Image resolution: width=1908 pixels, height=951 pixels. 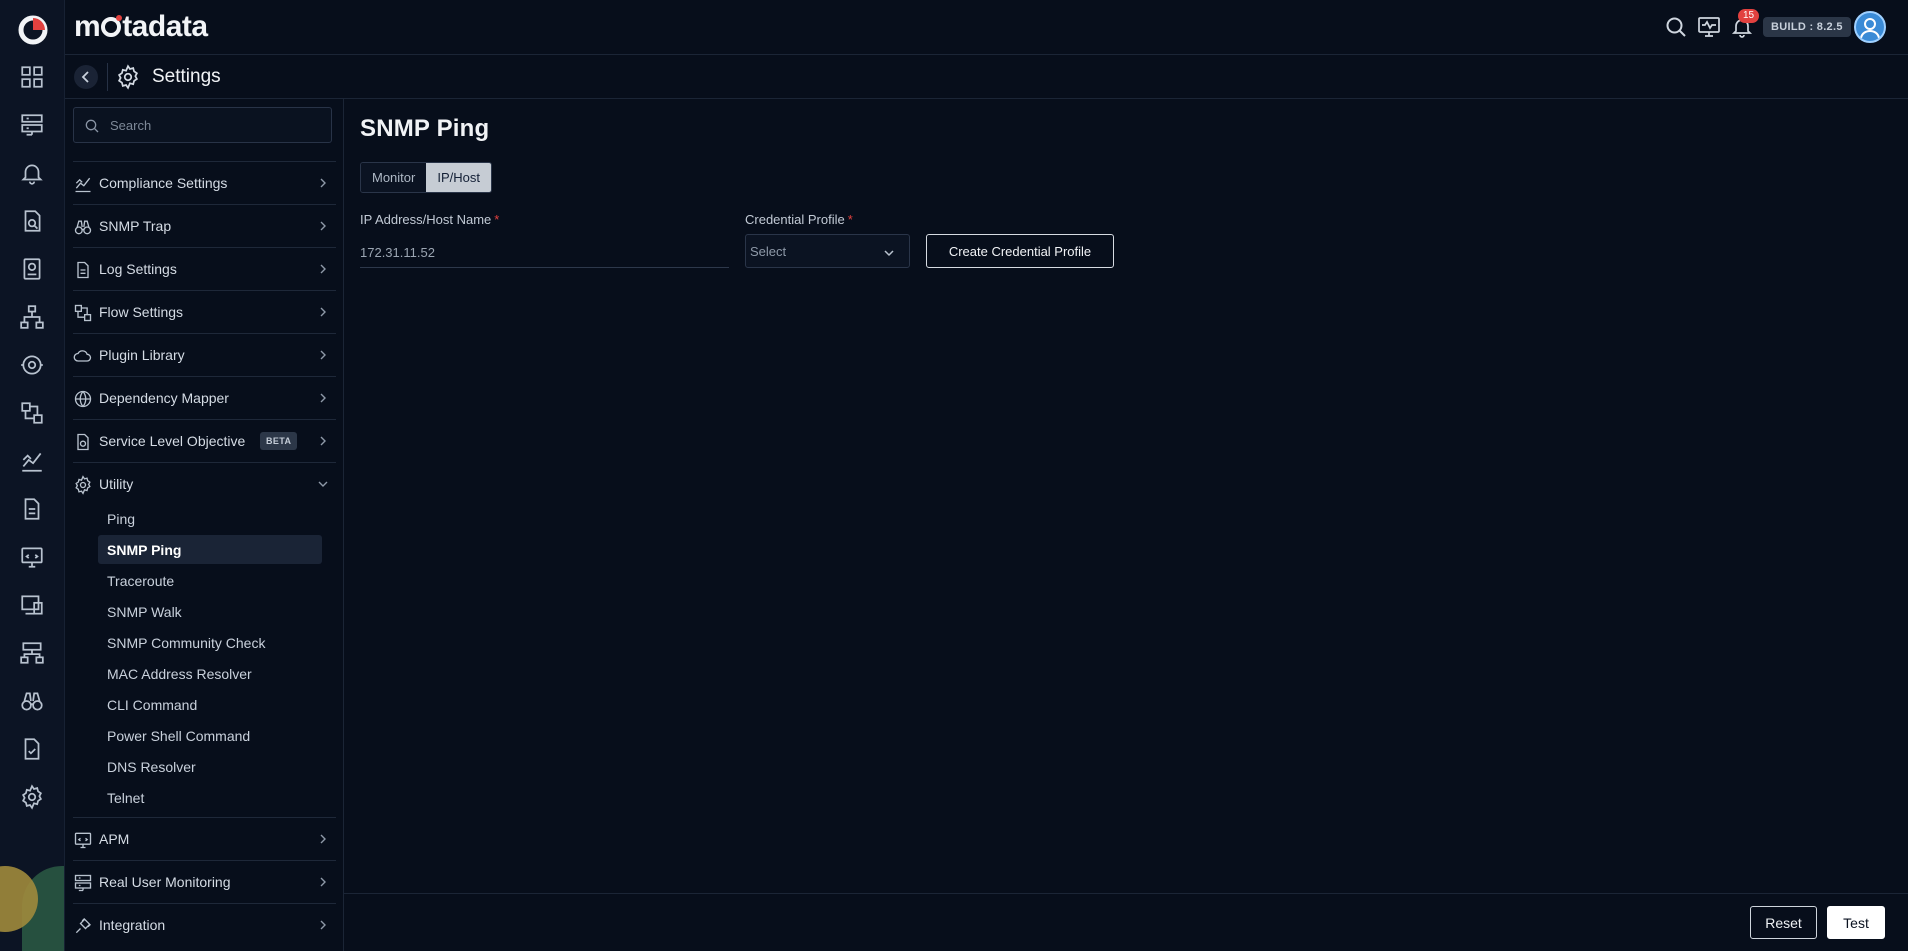 What do you see at coordinates (768, 251) in the screenshot?
I see `select-placeholder: Select` at bounding box center [768, 251].